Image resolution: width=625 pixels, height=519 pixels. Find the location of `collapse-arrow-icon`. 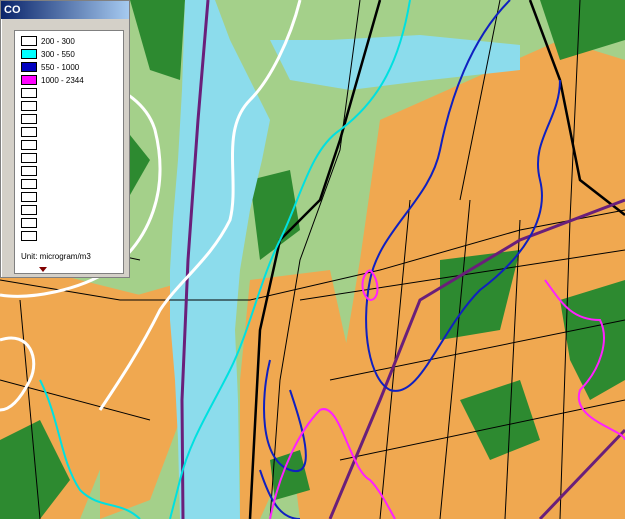

collapse-arrow-icon is located at coordinates (43, 269).